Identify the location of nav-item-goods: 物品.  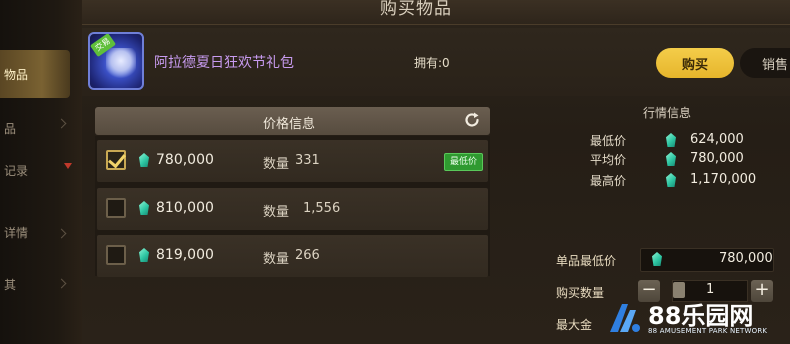
(35, 74).